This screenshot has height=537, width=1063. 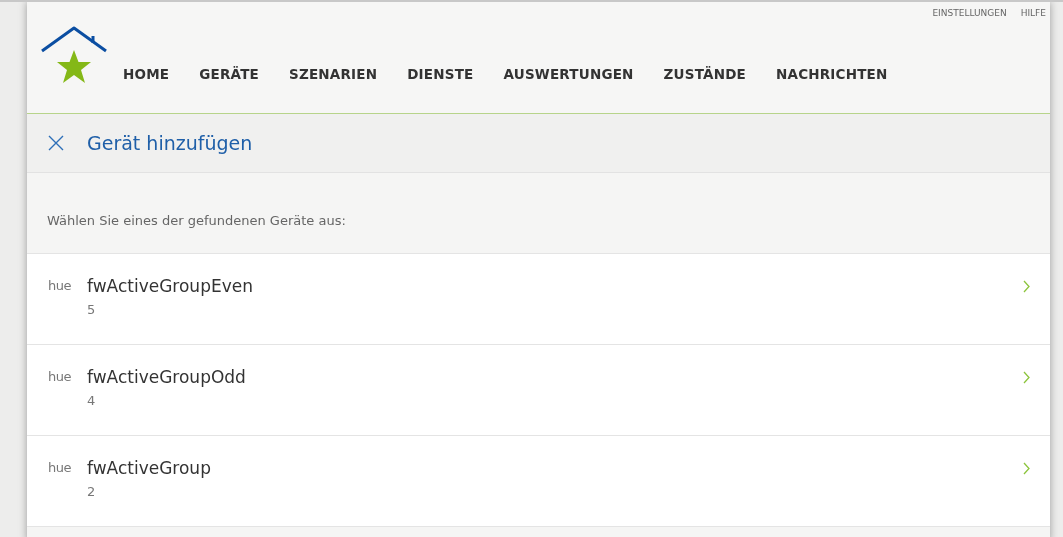 What do you see at coordinates (166, 377) in the screenshot?
I see `device-name: fwActiveGroupOdd` at bounding box center [166, 377].